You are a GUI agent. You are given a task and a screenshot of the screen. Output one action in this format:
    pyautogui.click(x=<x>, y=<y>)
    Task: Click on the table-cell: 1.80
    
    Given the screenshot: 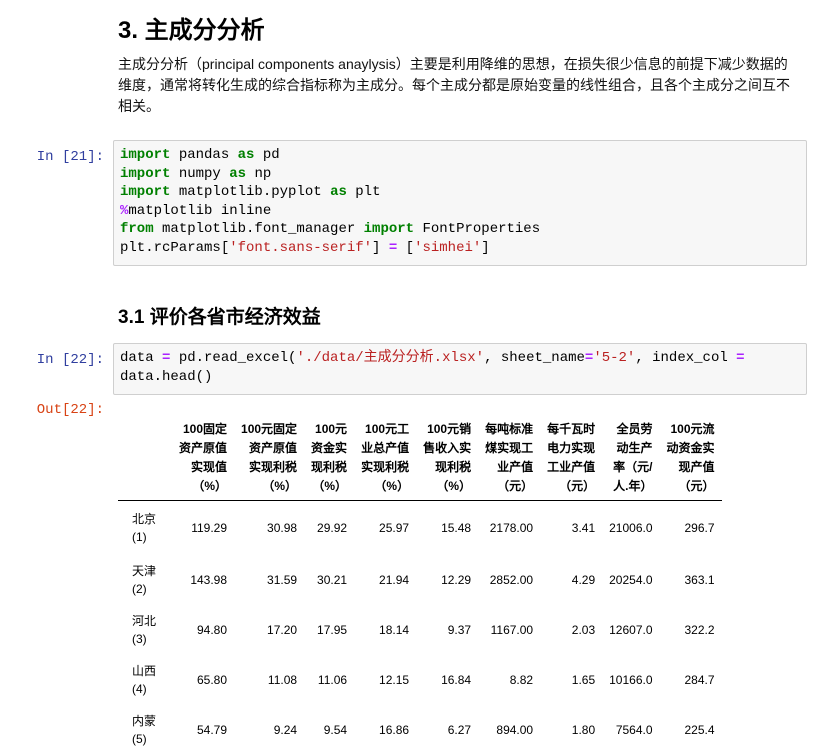 What is the action you would take?
    pyautogui.click(x=571, y=730)
    